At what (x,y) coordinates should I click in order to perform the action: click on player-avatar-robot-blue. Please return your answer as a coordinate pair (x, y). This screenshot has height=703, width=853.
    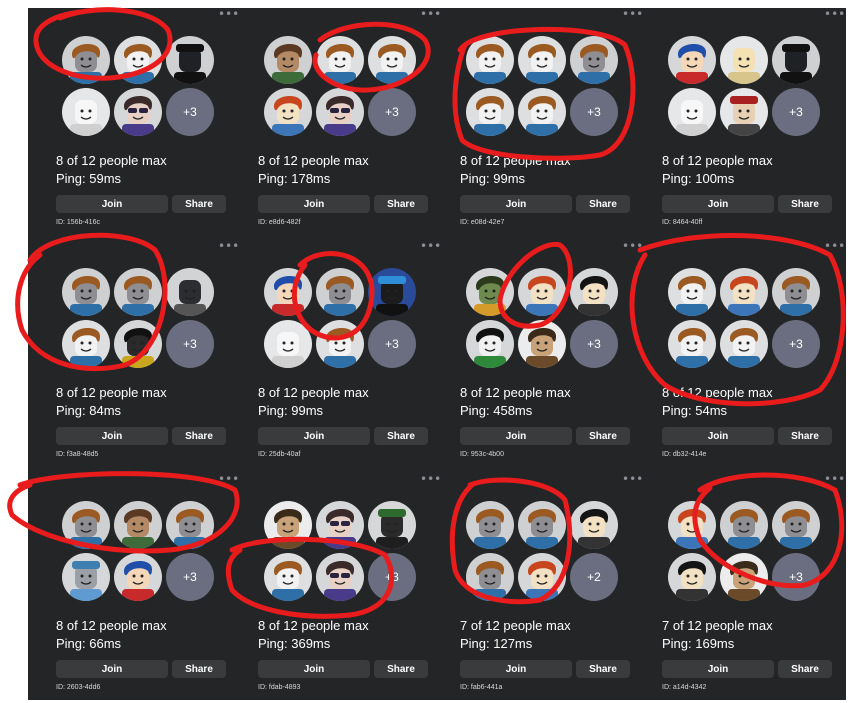
    Looking at the image, I should click on (392, 292).